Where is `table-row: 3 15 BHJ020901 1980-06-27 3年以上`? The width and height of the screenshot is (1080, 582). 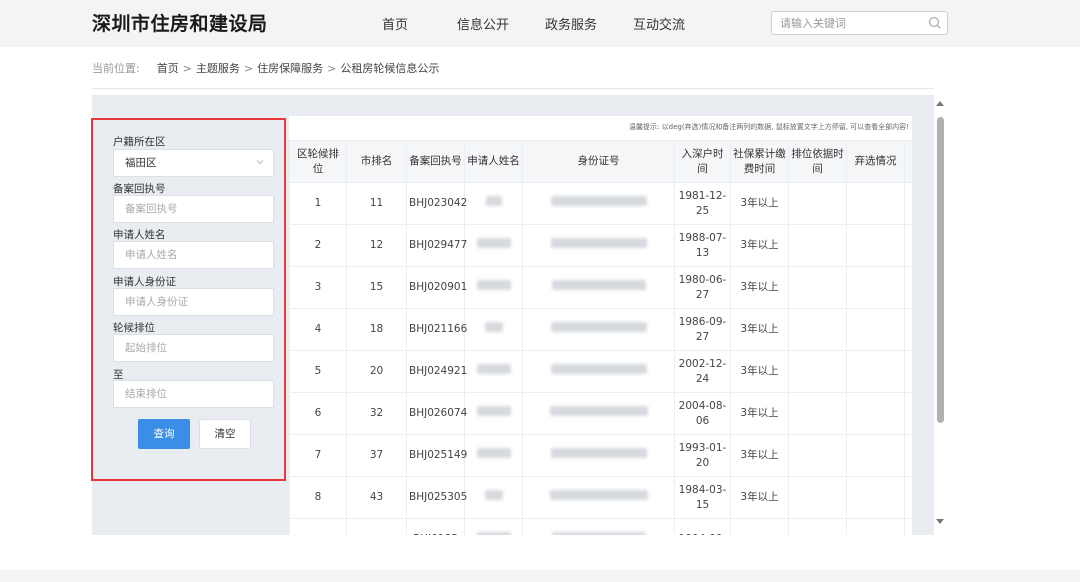
table-row: 3 15 BHJ020901 1980-06-27 3年以上 is located at coordinates (600, 287).